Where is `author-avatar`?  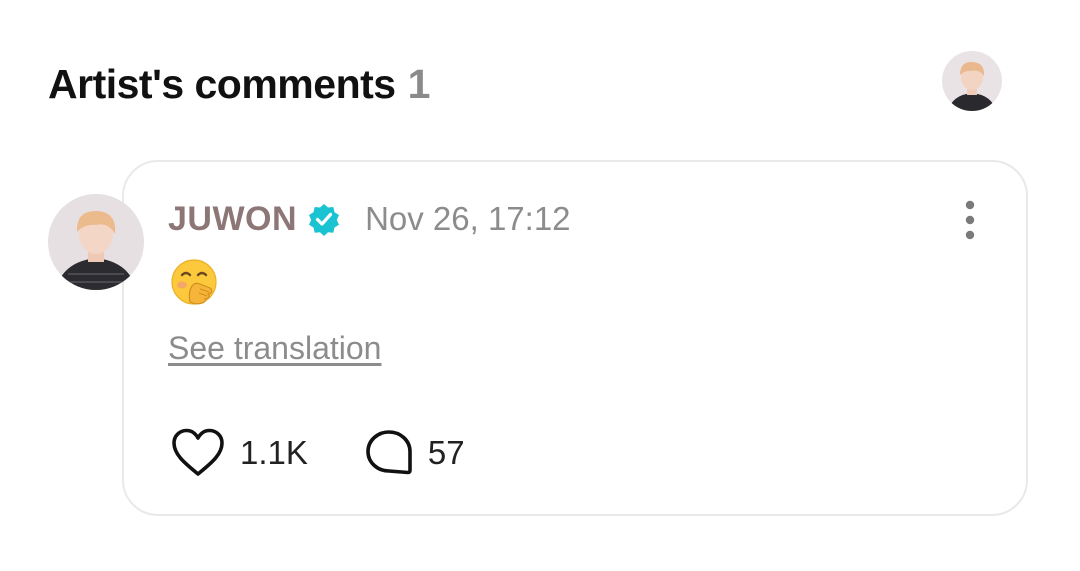 author-avatar is located at coordinates (96, 242).